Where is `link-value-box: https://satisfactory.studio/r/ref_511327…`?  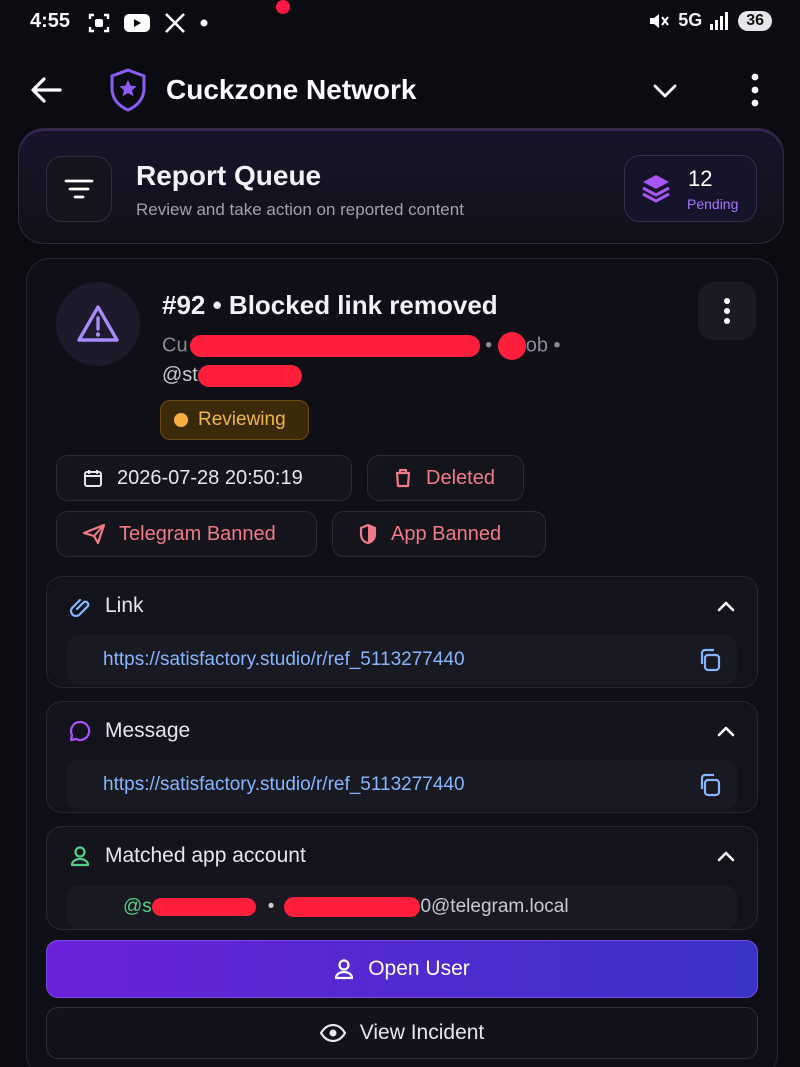 link-value-box: https://satisfactory.studio/r/ref_511327… is located at coordinates (402, 660).